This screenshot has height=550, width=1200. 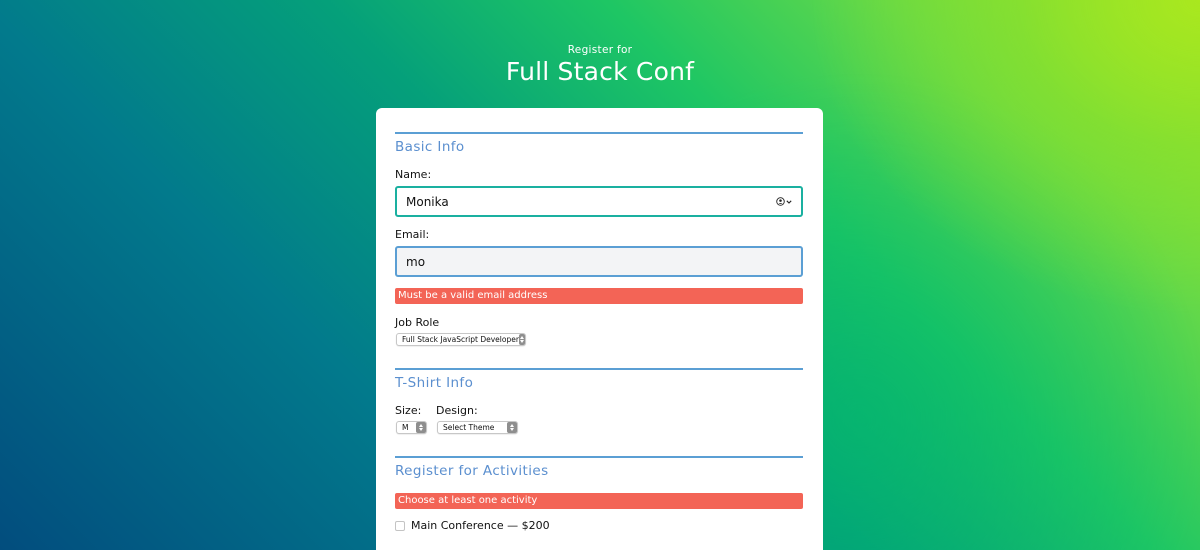 I want to click on section-title-activities: Register for Activities, so click(x=472, y=471).